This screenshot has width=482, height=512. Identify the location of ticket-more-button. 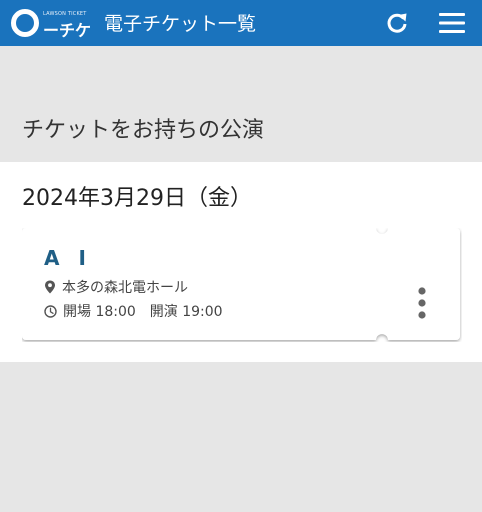
(422, 304).